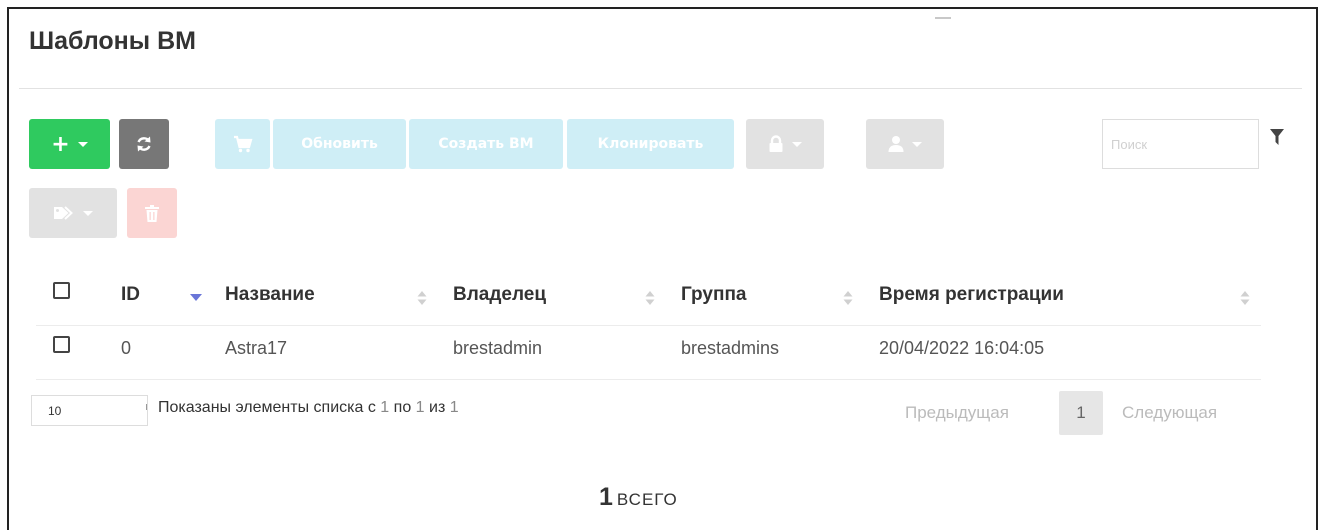  I want to click on refresh-icon, so click(144, 144).